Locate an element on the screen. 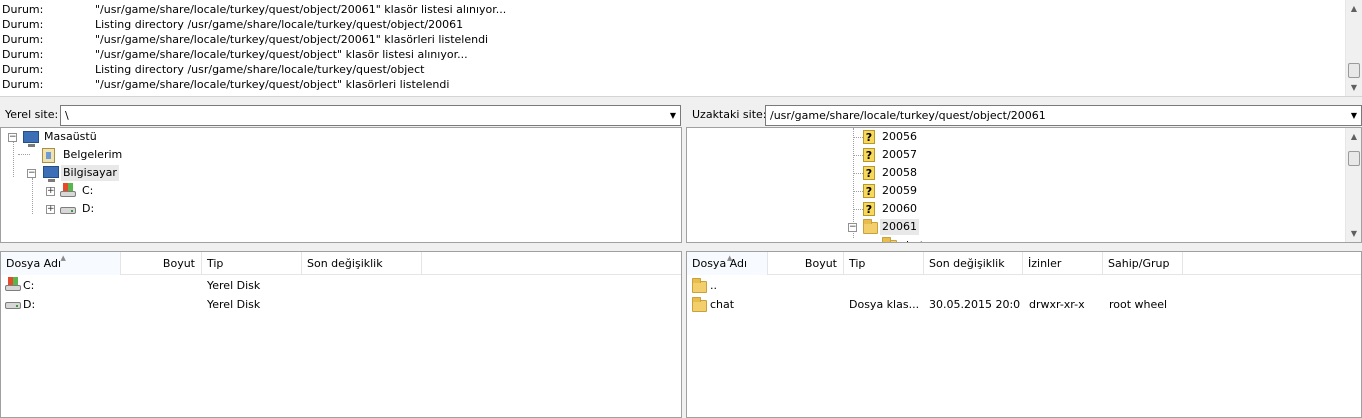  sort-ascending-icon: ▲ is located at coordinates (63, 258).